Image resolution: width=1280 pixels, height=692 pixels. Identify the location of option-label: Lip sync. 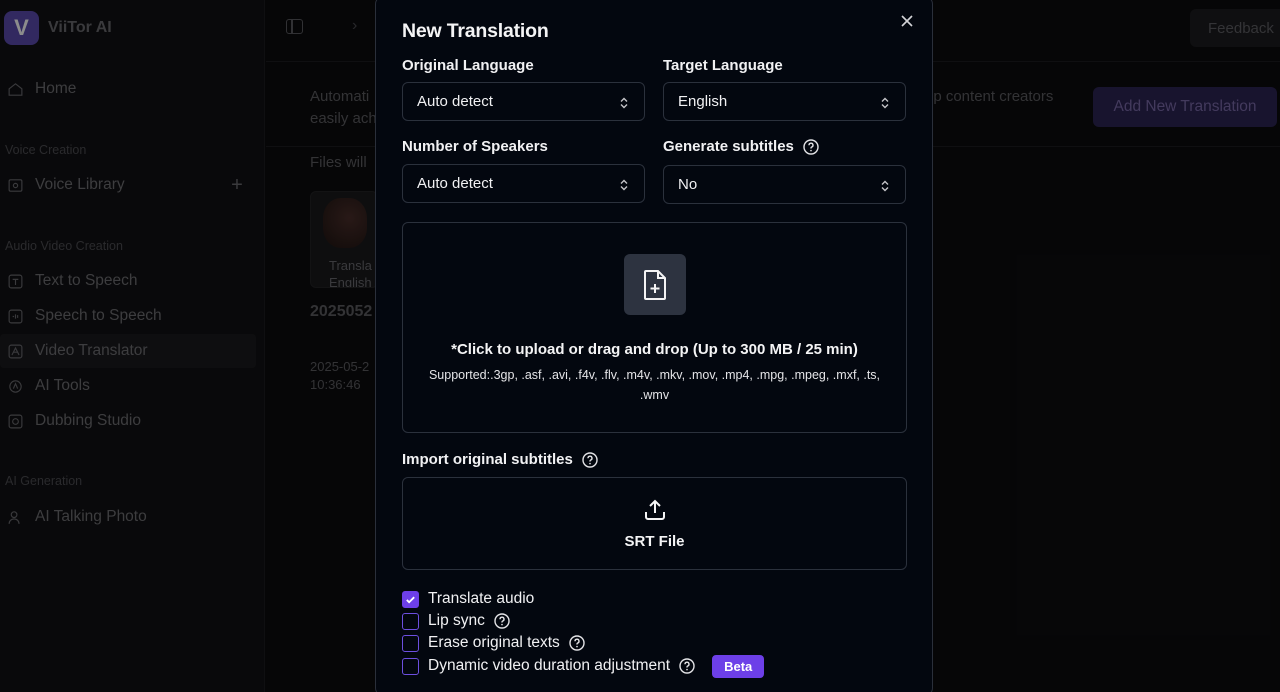
(456, 620).